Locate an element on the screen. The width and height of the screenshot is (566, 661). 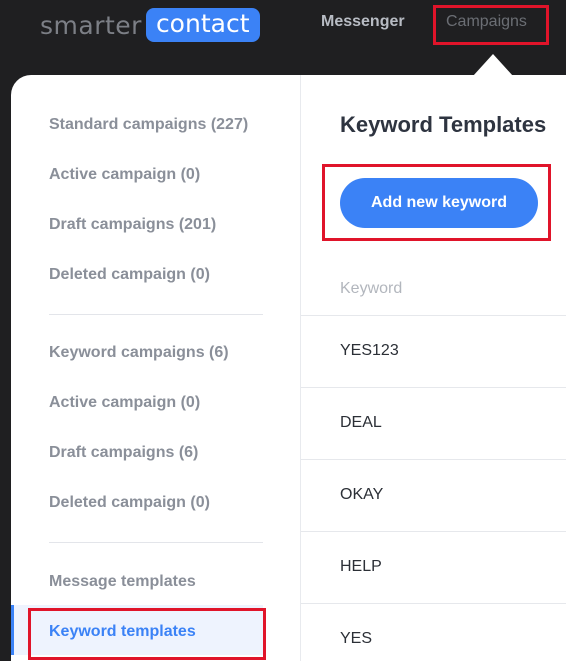
logo-text-smarter: smarter is located at coordinates (91, 25).